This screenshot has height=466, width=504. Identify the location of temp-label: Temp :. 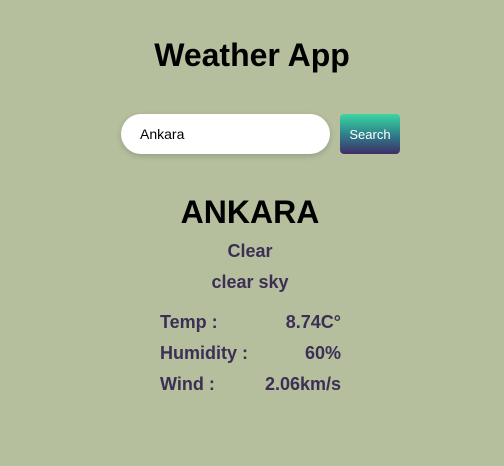
(189, 322).